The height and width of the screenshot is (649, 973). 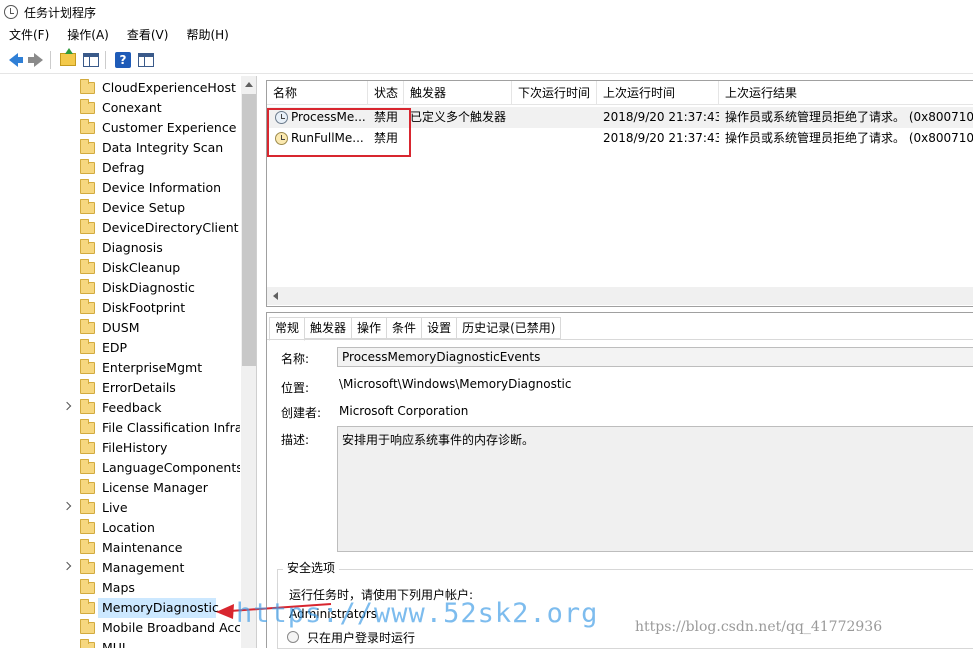 I want to click on task-last-result: 操作员或系统管理员拒绝了请求。 (0x800710E0), so click(x=849, y=117).